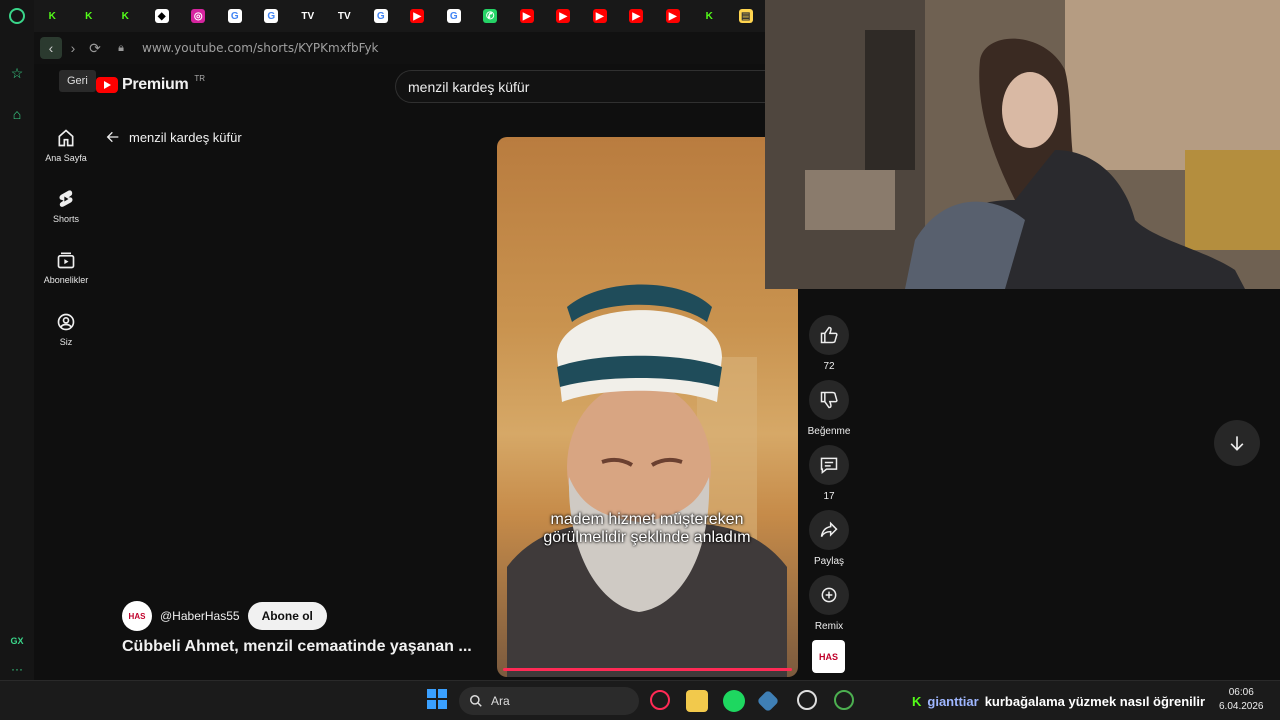 This screenshot has height=720, width=1280. I want to click on chrome-icon, so click(844, 700).